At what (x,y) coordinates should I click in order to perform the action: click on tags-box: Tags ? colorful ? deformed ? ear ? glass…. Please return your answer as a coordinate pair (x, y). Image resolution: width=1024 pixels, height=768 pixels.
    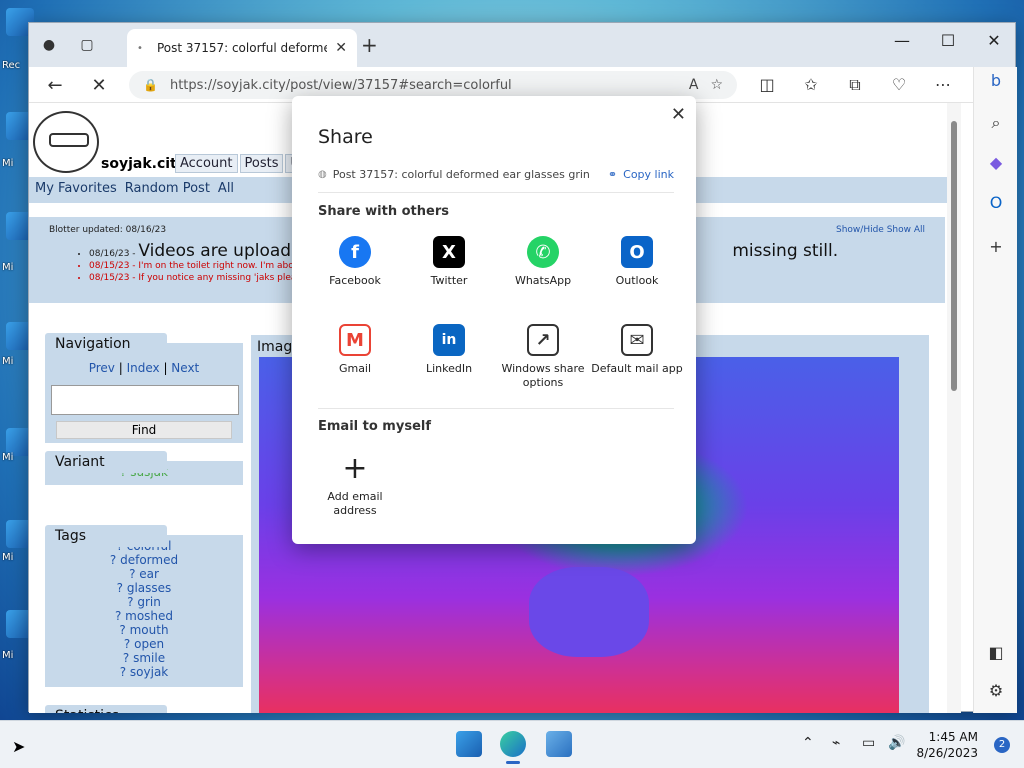
    Looking at the image, I should click on (144, 606).